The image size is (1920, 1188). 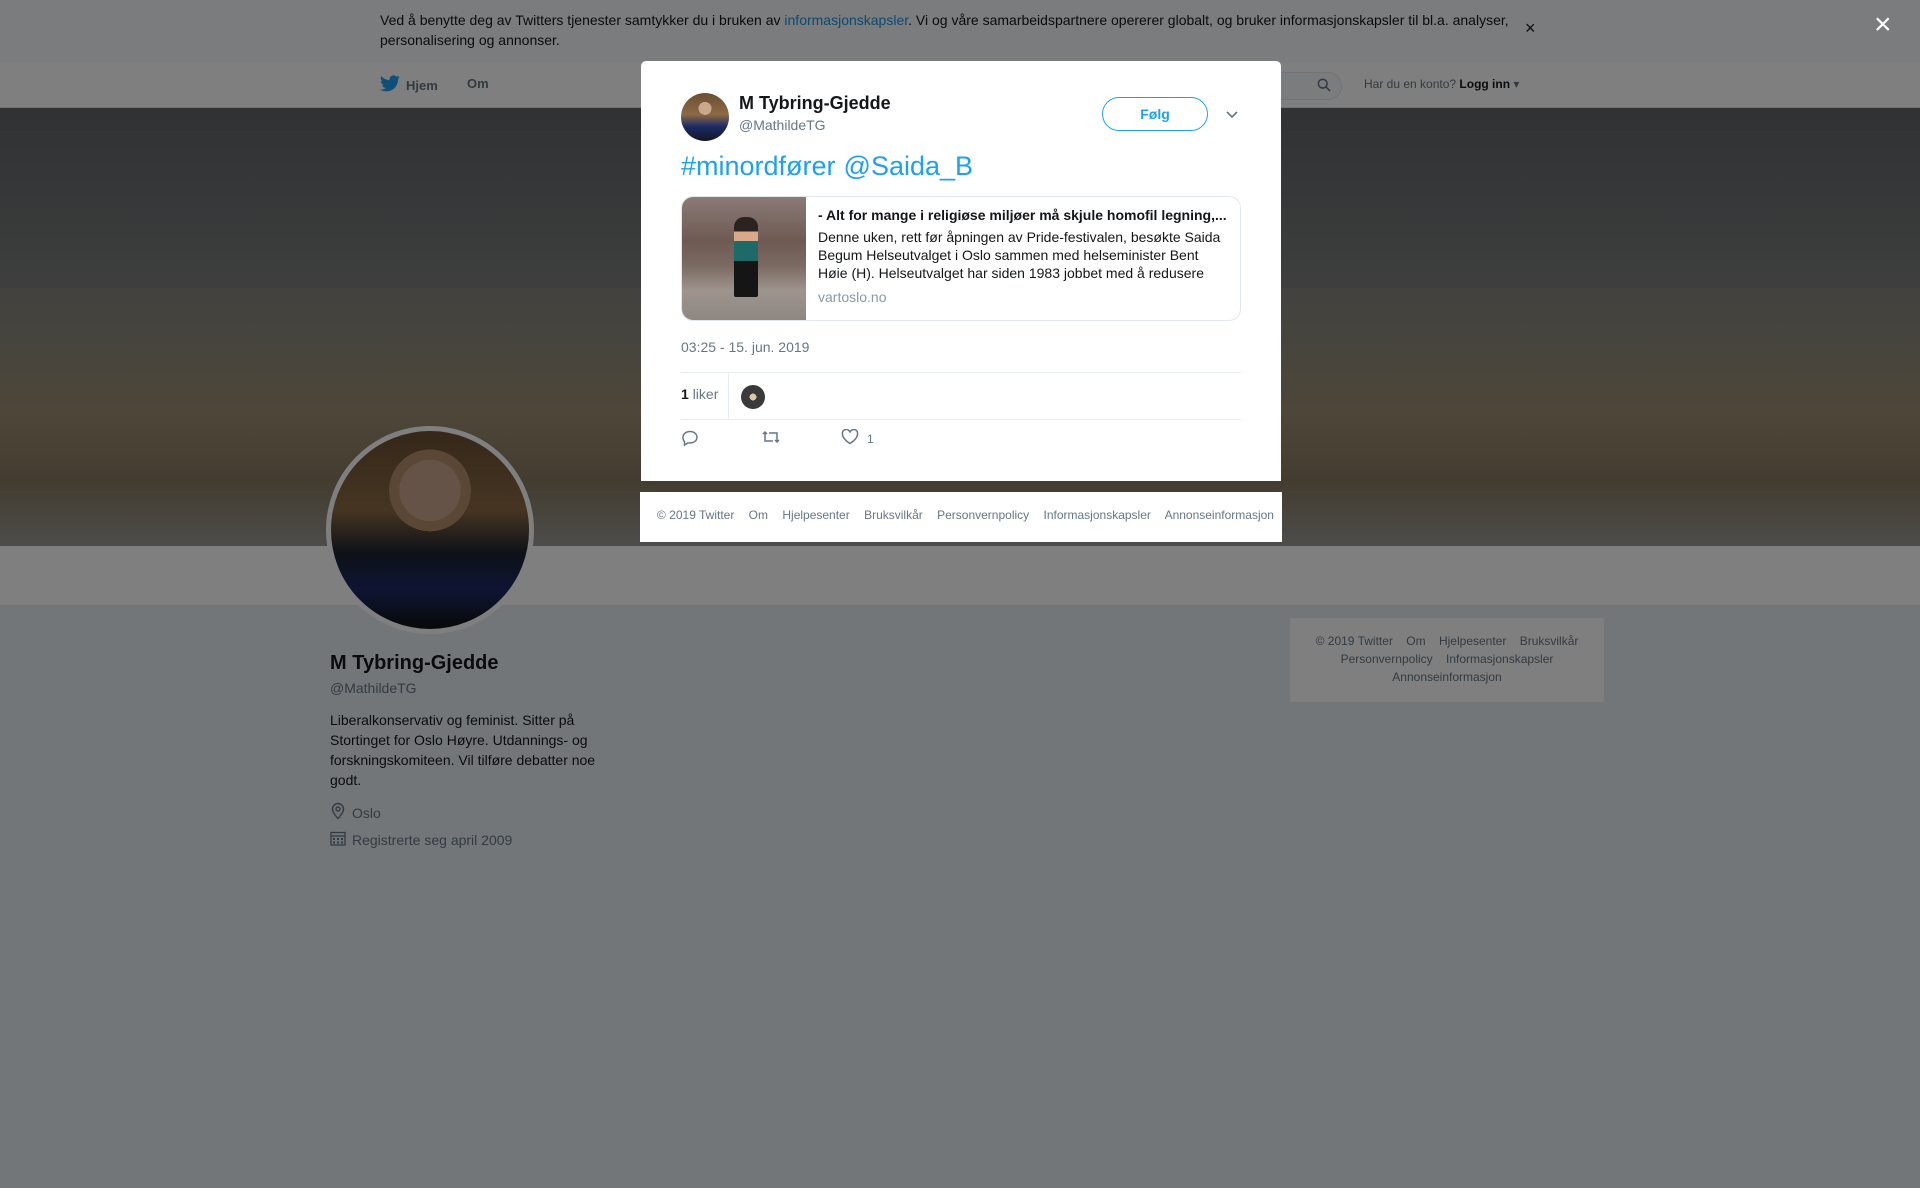 What do you see at coordinates (1219, 515) in the screenshot?
I see `footer-link-ads: Annonseinformasjon` at bounding box center [1219, 515].